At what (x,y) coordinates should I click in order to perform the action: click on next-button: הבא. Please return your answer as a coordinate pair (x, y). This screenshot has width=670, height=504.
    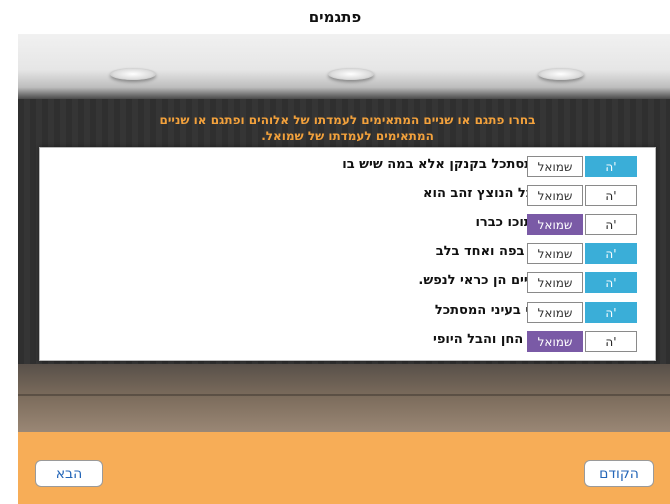
    Looking at the image, I should click on (69, 473).